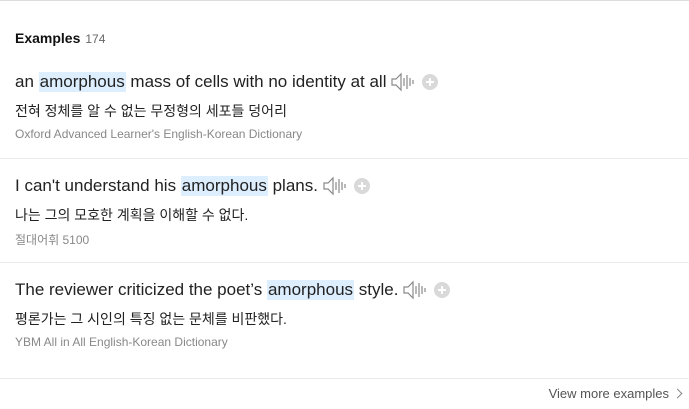  What do you see at coordinates (98, 185) in the screenshot?
I see `sentence-text-before: I can't understand his` at bounding box center [98, 185].